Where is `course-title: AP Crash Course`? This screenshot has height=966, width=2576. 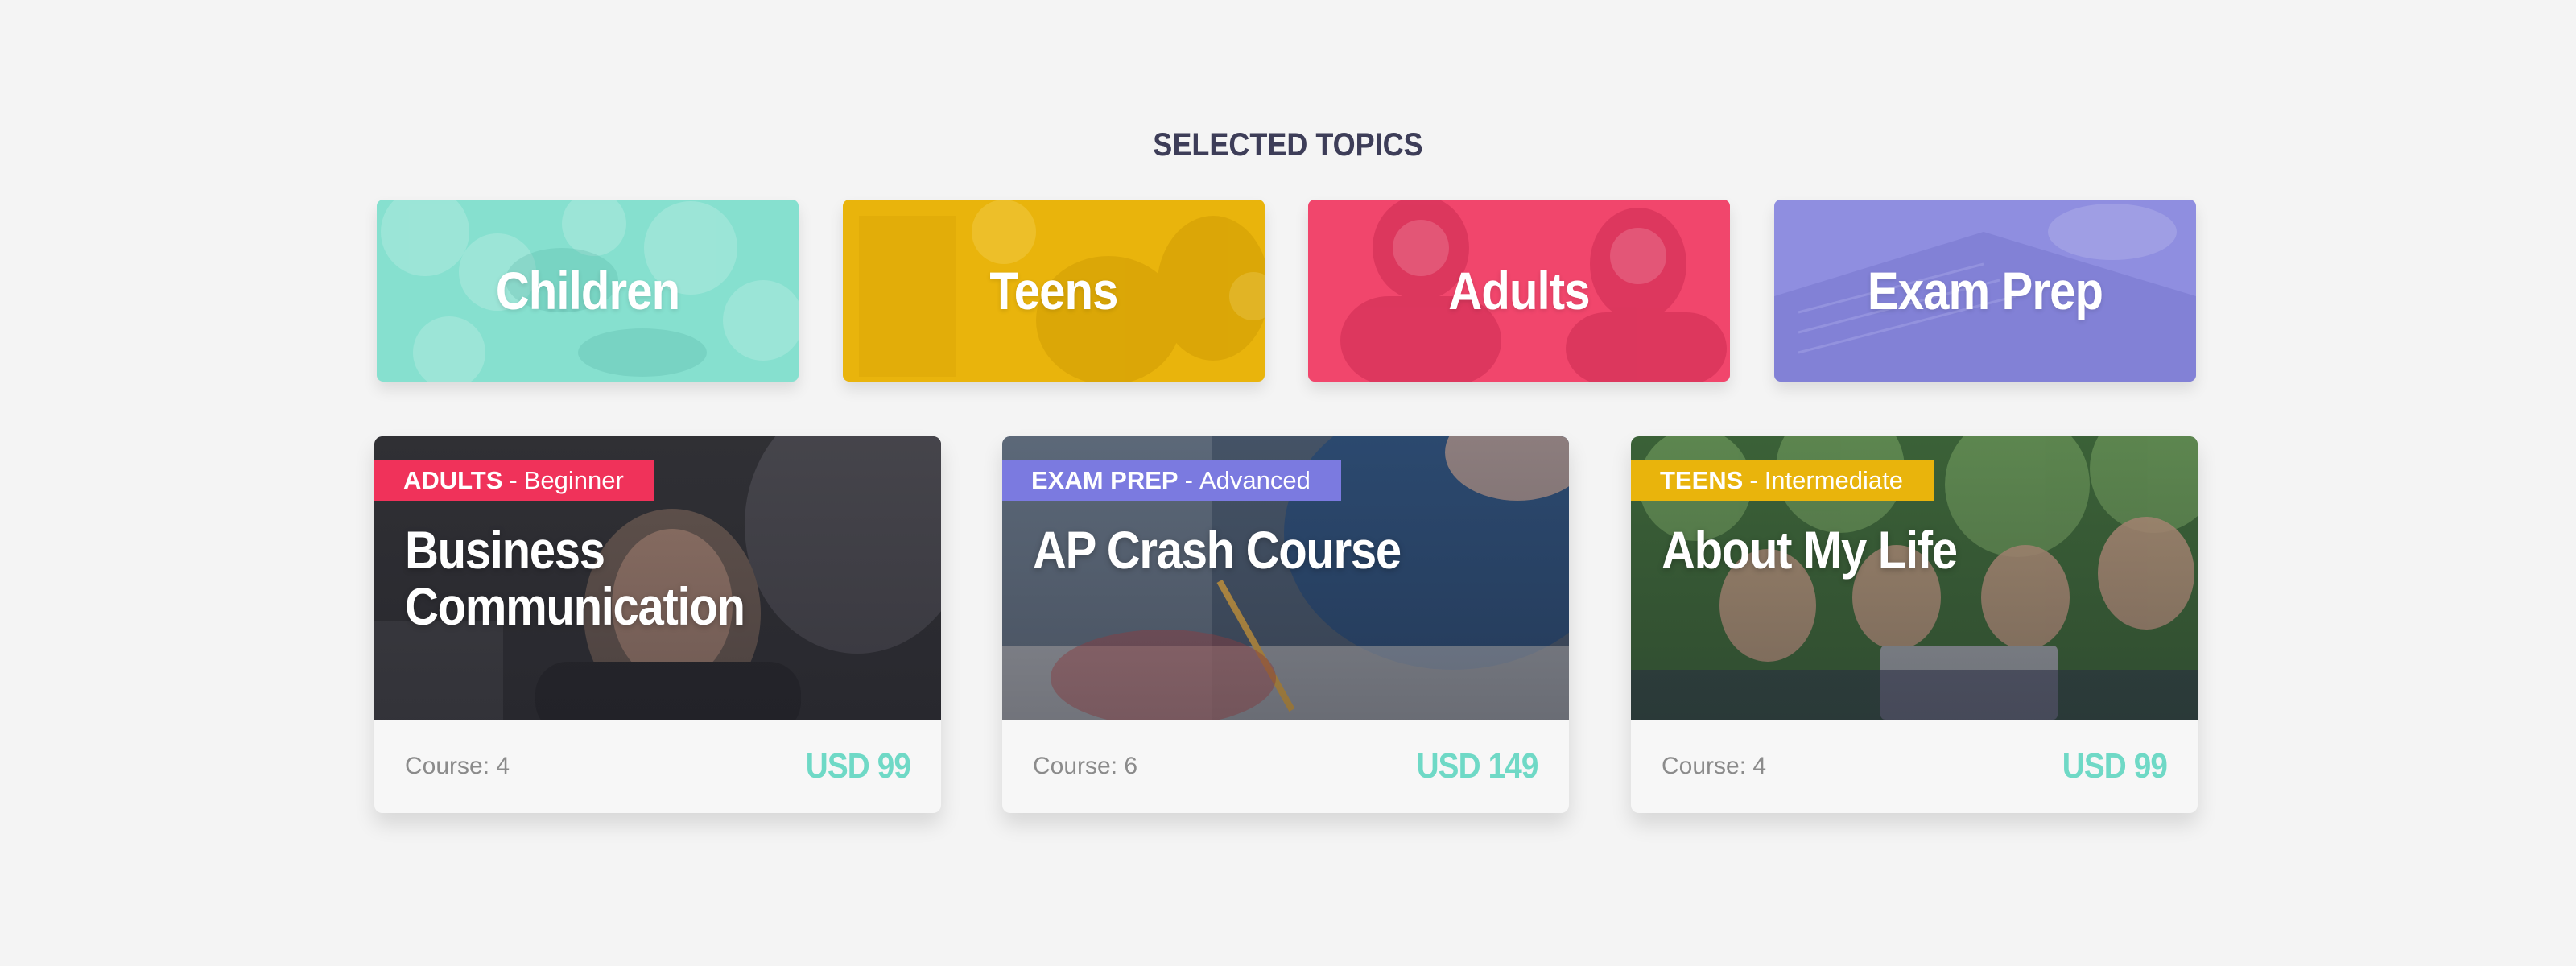 course-title: AP Crash Course is located at coordinates (1259, 550).